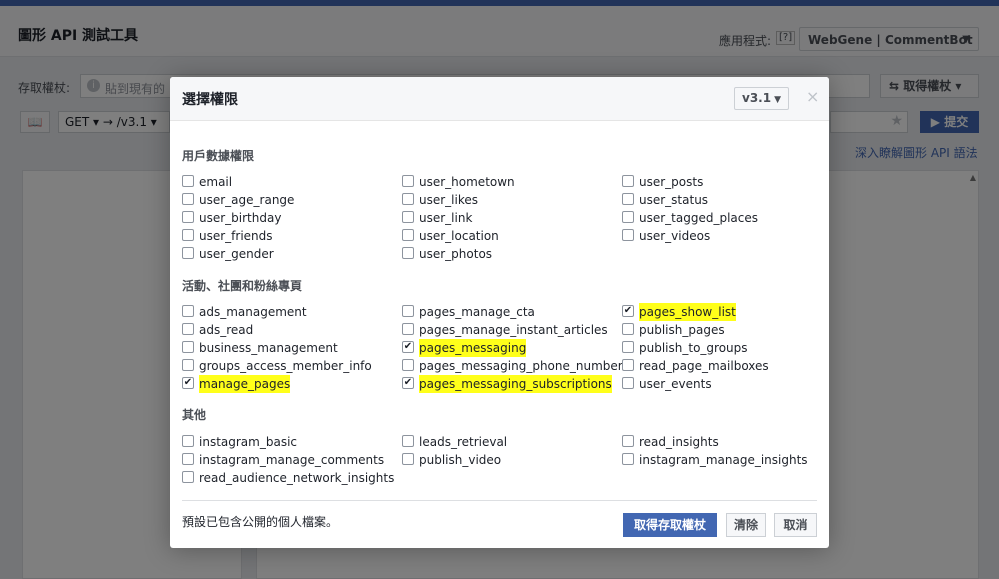  Describe the element at coordinates (704, 366) in the screenshot. I see `permission-label: read_page_mailboxes` at that location.